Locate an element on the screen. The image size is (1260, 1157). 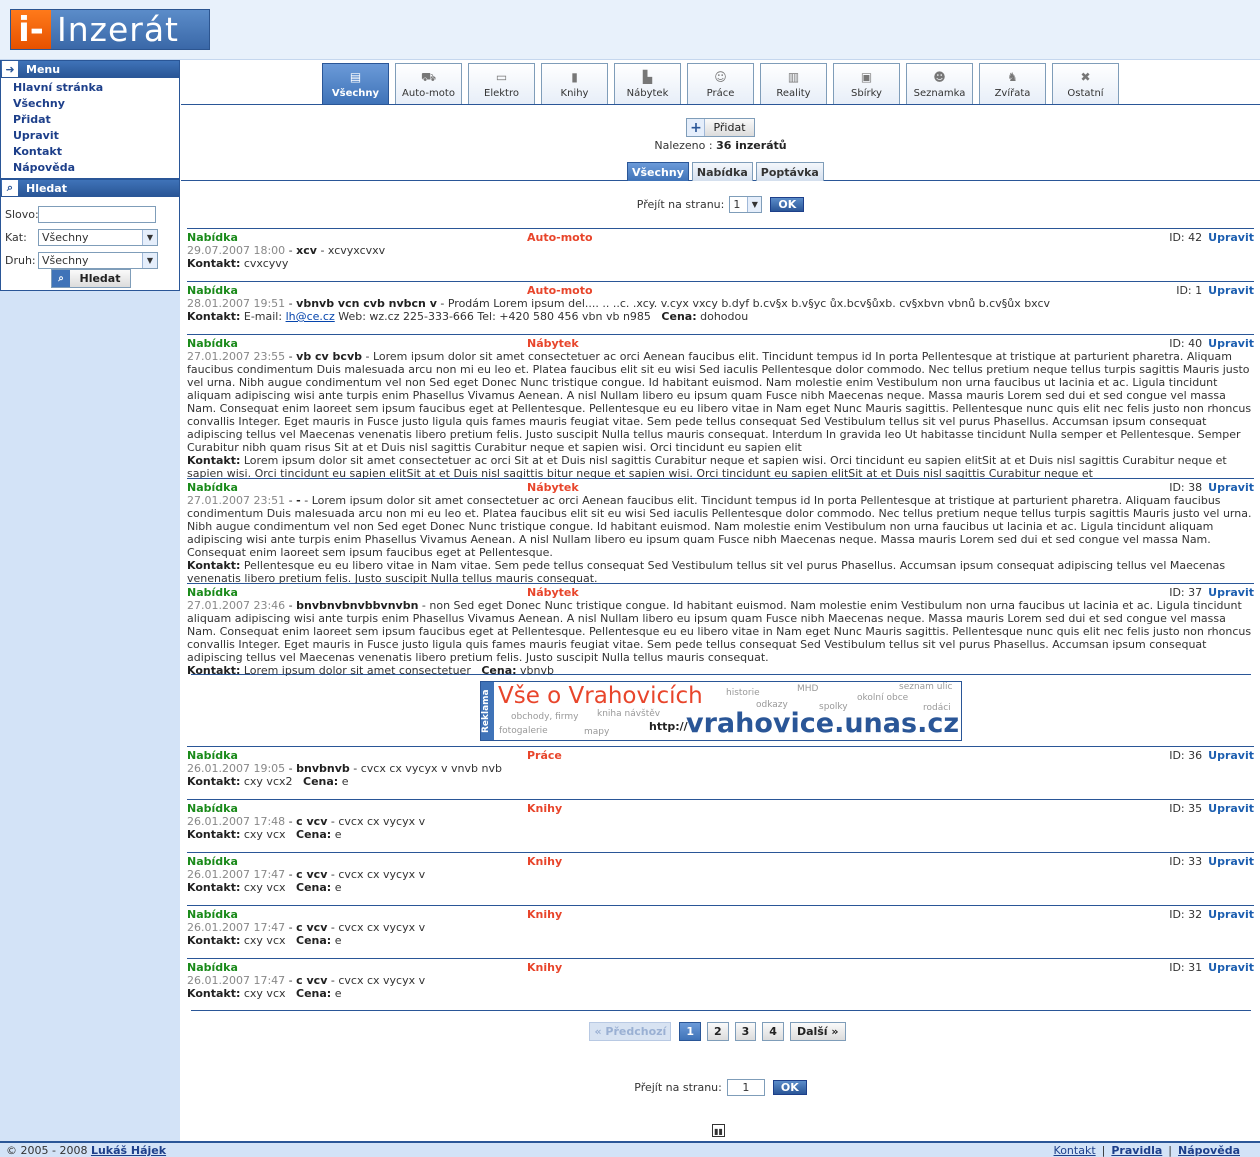
listing-text: - cvcx cx vycyx v is located at coordinates (376, 927).